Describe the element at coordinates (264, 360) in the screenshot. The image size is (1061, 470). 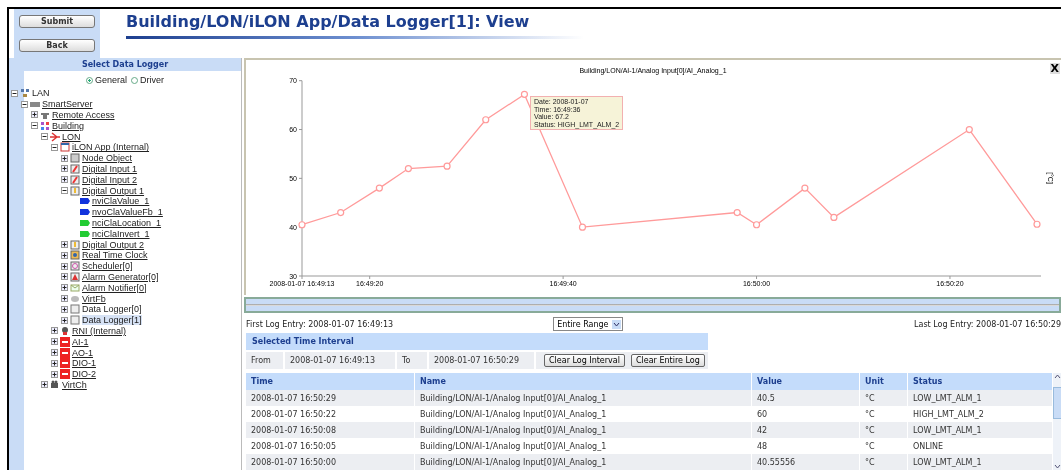
I see `from-label: From` at that location.